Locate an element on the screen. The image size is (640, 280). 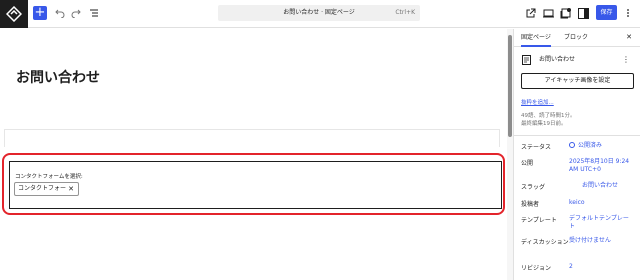
sidebar-tabs: 固定ページ ブロック ✕ is located at coordinates (577, 38).